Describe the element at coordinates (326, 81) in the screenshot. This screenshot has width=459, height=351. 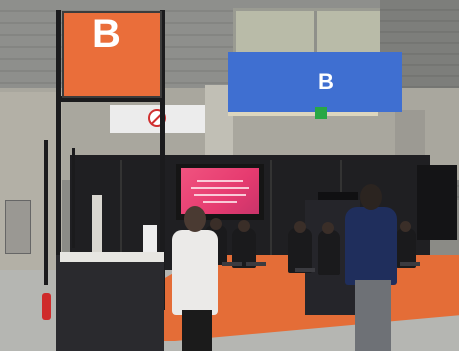
I see `blue-sign-letter: B` at that location.